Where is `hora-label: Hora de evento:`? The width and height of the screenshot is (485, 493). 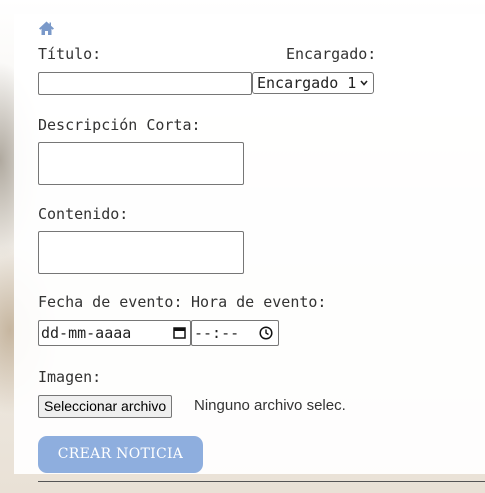
hora-label: Hora de evento: is located at coordinates (259, 302).